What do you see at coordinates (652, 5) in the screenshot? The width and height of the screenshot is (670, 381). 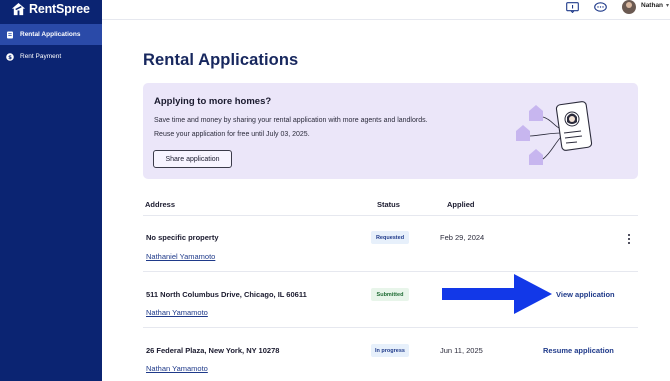 I see `user-name: Nathan` at bounding box center [652, 5].